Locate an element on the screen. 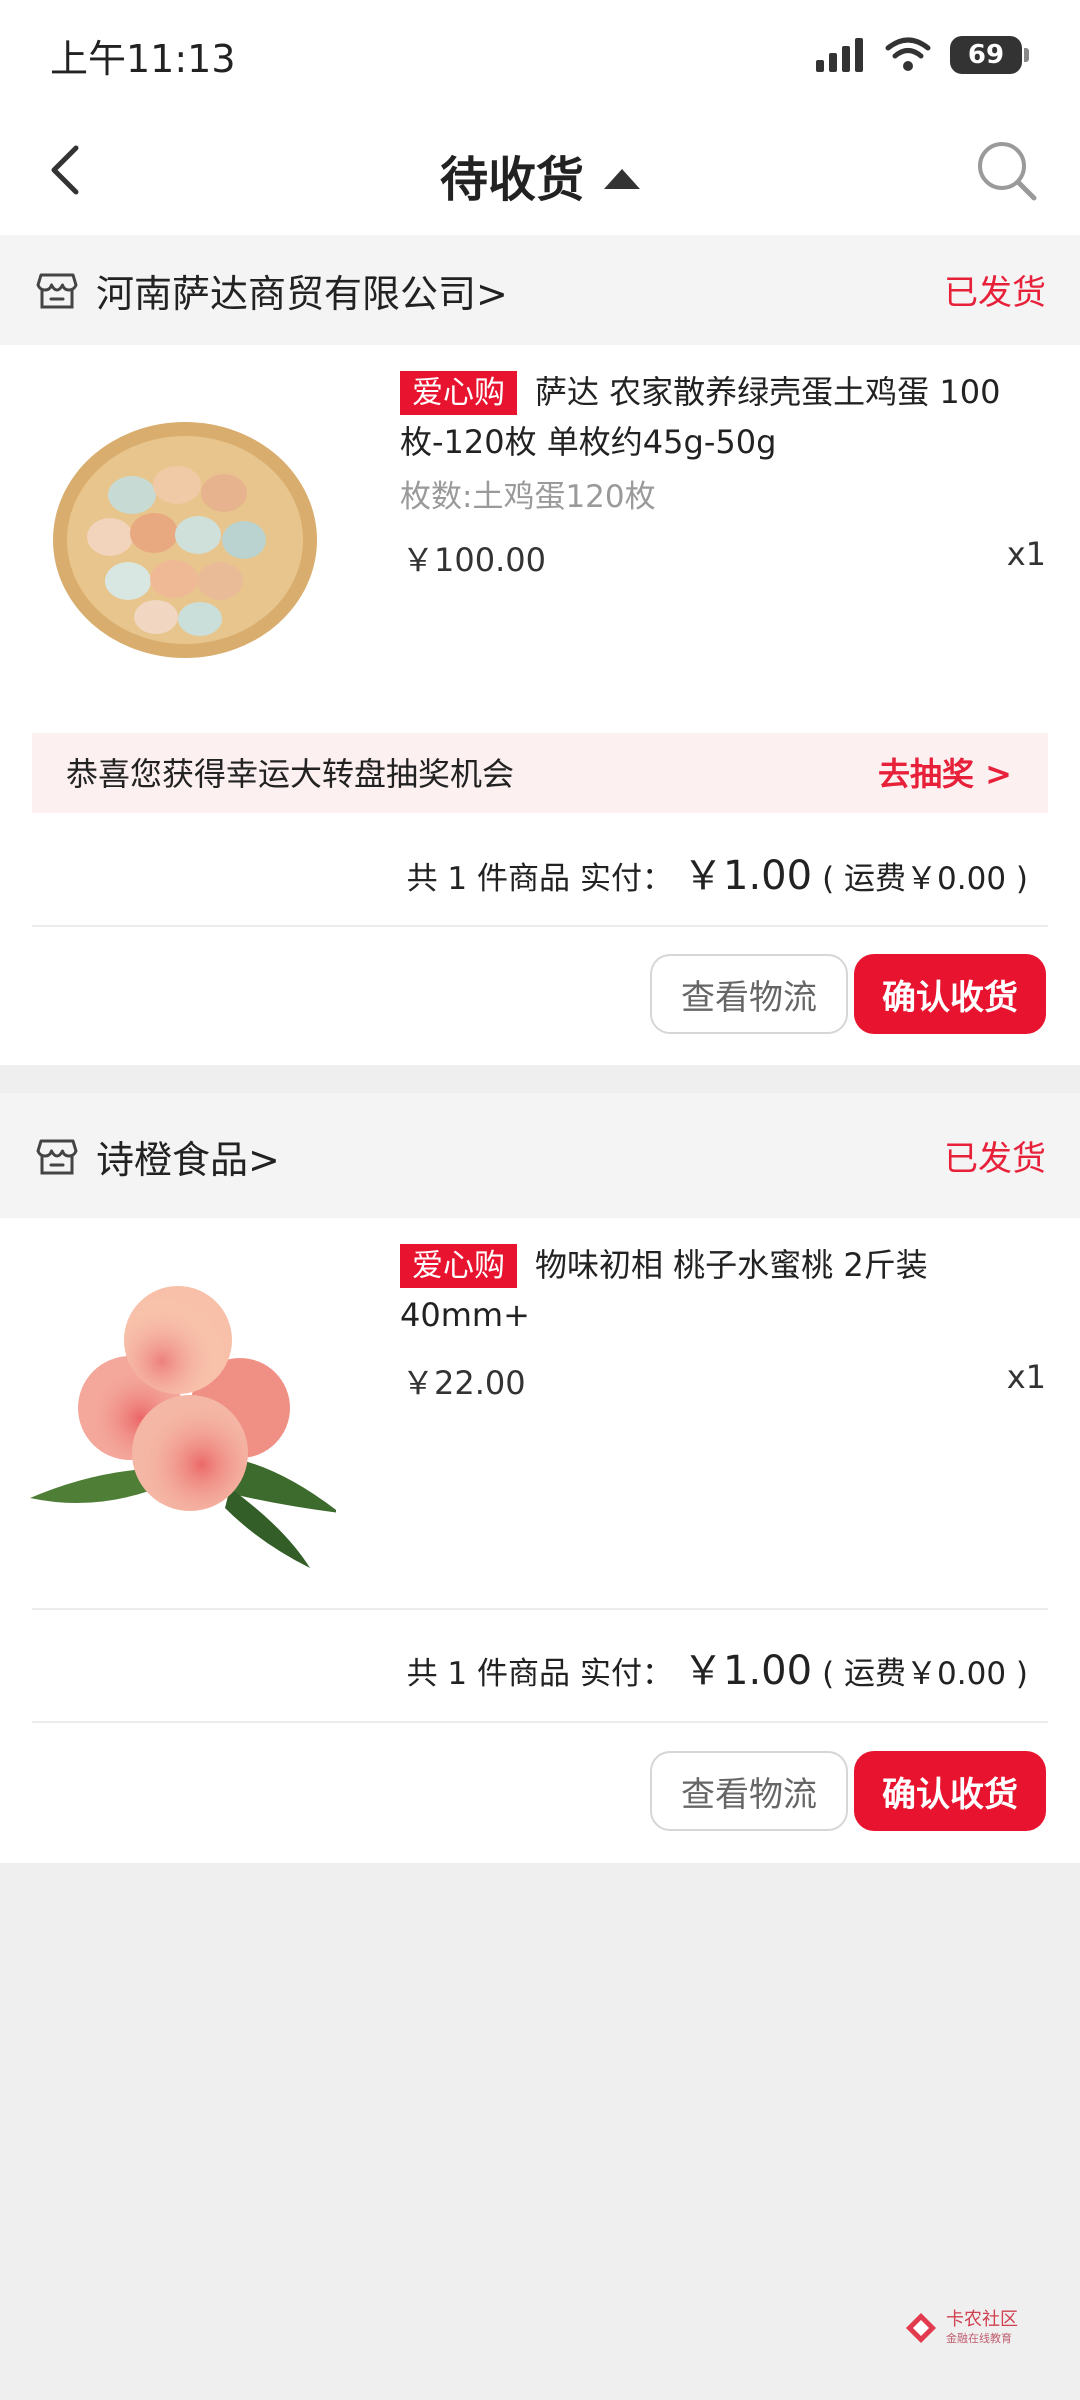  watermark-text: 卡农社区 is located at coordinates (982, 2319).